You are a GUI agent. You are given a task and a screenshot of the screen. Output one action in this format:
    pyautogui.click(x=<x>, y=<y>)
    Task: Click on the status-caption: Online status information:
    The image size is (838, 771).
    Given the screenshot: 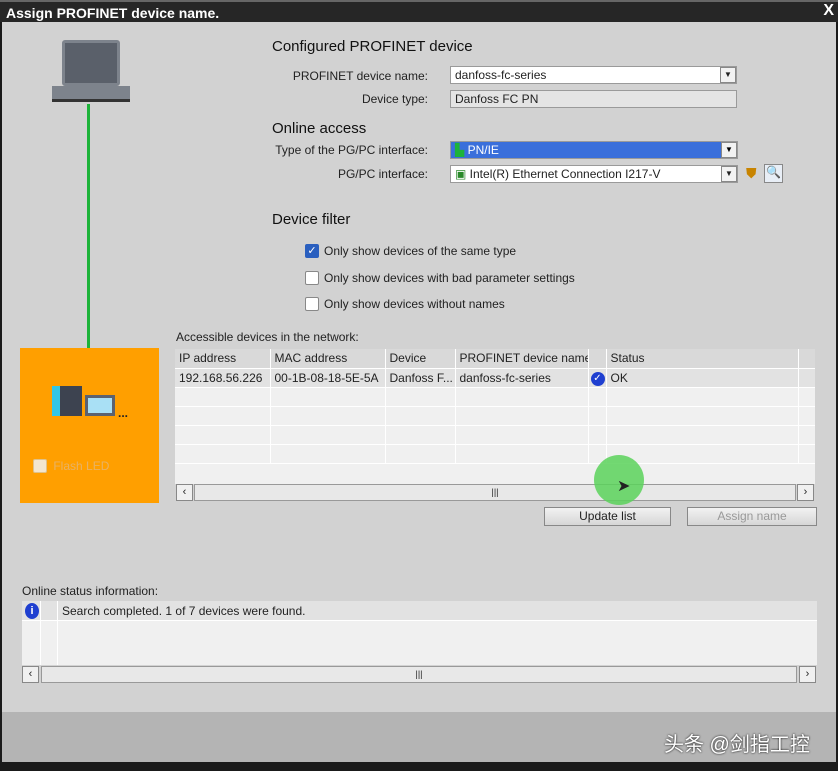 What is the action you would take?
    pyautogui.click(x=90, y=591)
    